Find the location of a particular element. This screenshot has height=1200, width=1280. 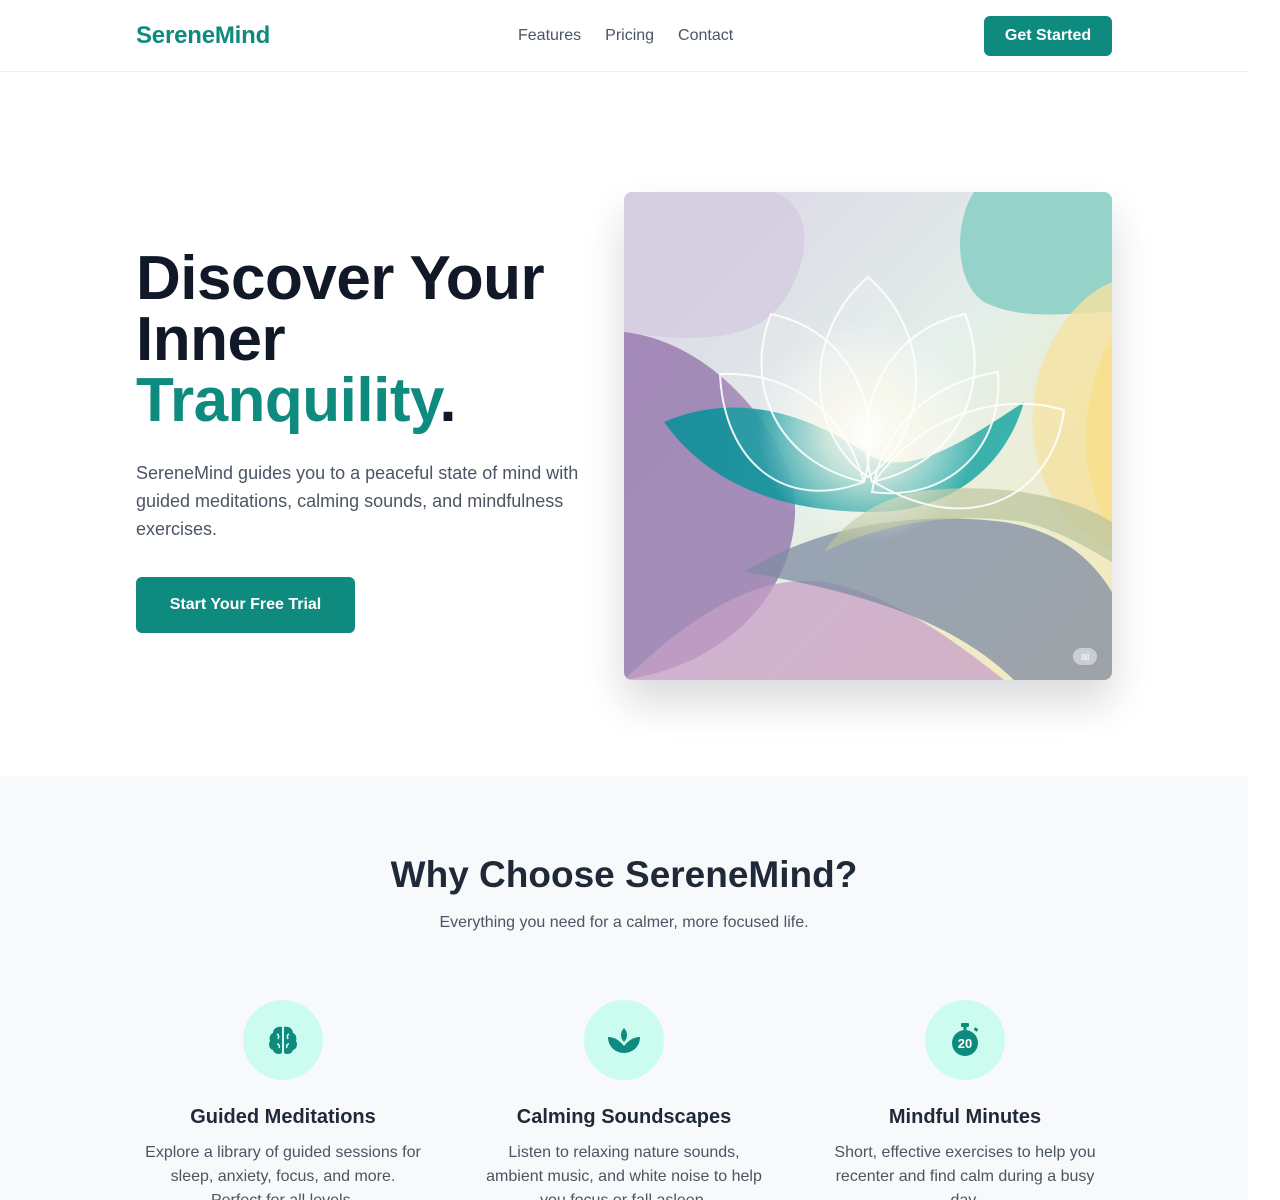

feature-title: Mindful Minutes is located at coordinates (965, 1117).